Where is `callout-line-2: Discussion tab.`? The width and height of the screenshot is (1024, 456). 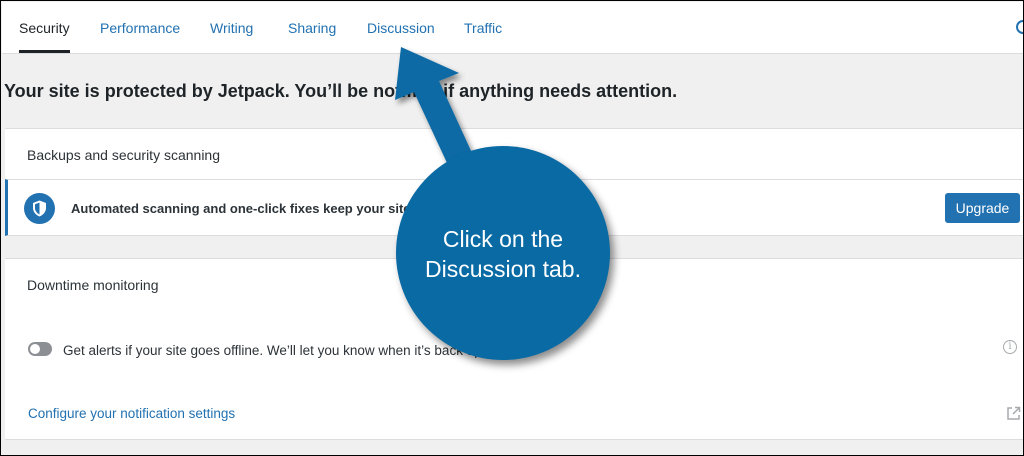 callout-line-2: Discussion tab. is located at coordinates (503, 269).